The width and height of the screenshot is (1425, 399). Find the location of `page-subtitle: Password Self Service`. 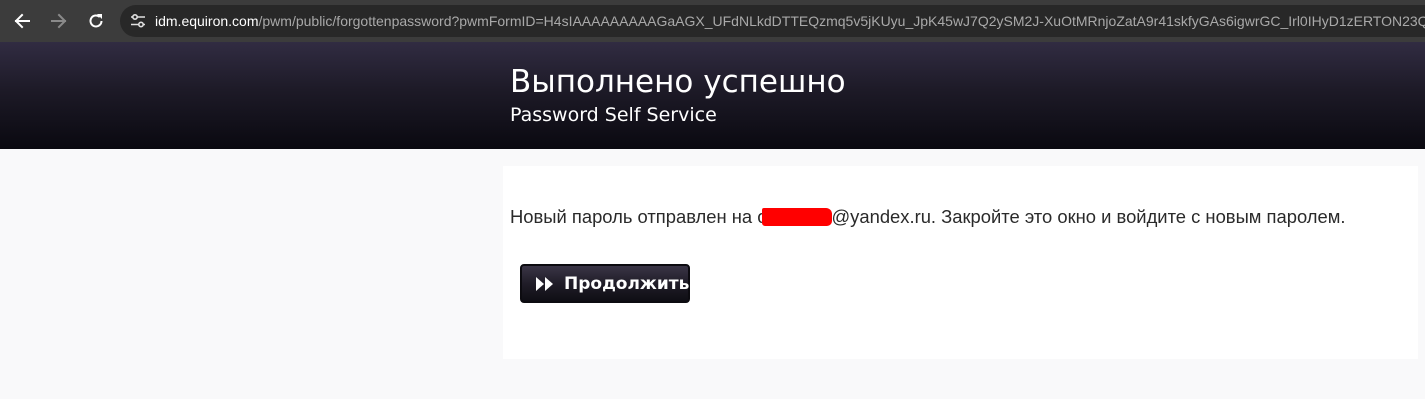

page-subtitle: Password Self Service is located at coordinates (613, 115).